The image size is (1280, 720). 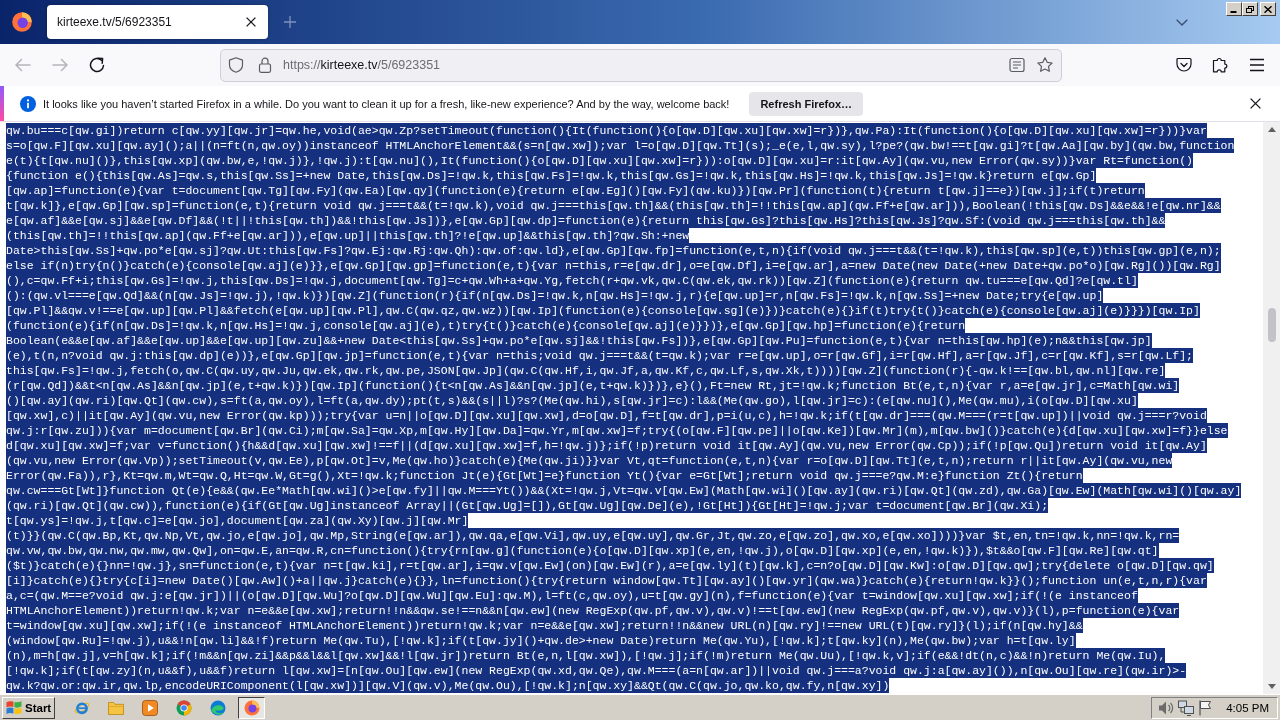 I want to click on notification-message: It looks like you haven’t started Firefox in a while. Do you want to clean it up for a fresh, like-new experience? And by the way, welcome back!, so click(x=386, y=103).